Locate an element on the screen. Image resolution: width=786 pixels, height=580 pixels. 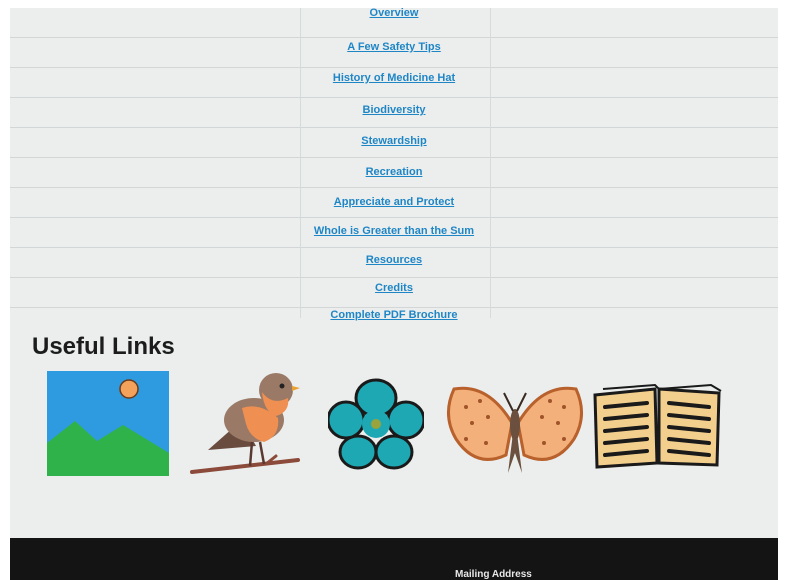
toc-link-stewardship: Stewardship is located at coordinates (393, 141).